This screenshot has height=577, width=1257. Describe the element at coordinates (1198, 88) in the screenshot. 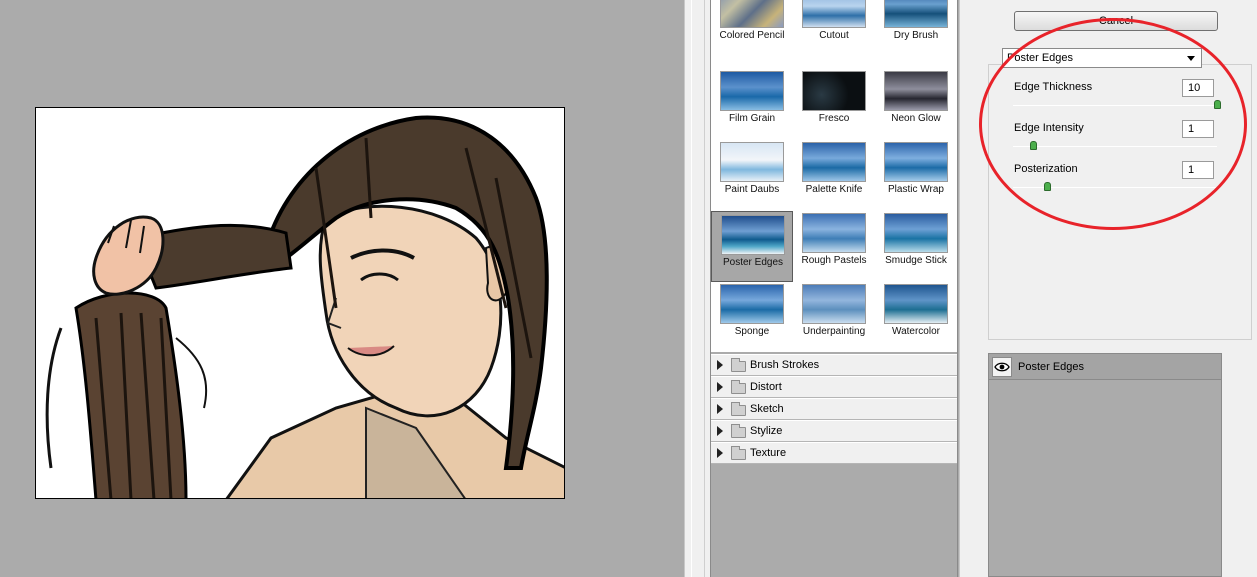

I see `edge-thickness-input: 10` at that location.